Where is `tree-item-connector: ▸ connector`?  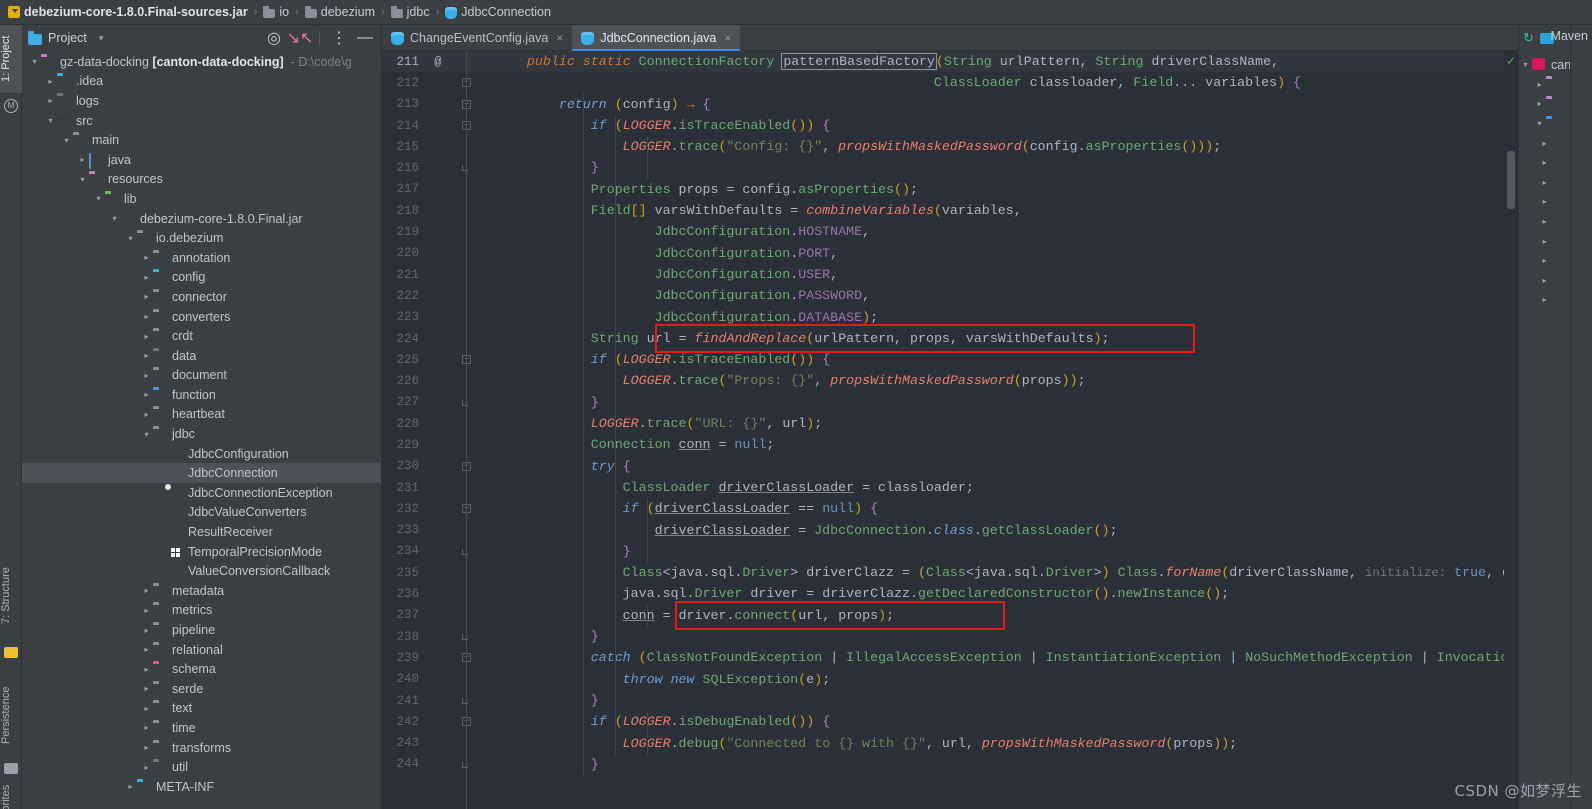
tree-item-connector: ▸ connector is located at coordinates (201, 297).